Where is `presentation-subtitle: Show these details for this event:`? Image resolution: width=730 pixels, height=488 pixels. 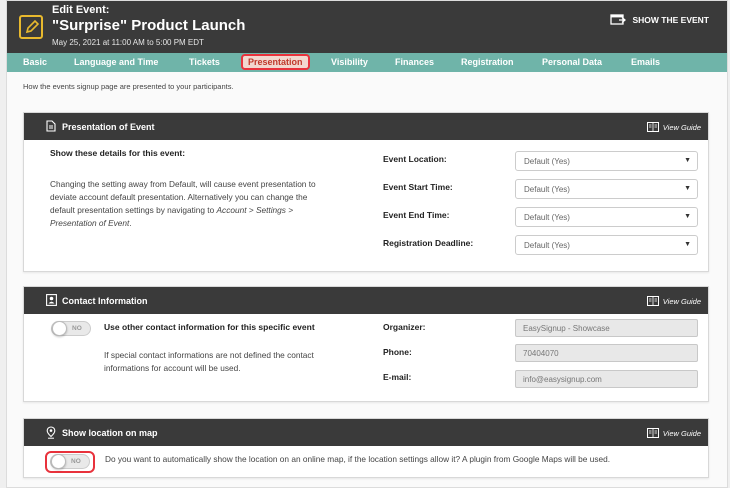
presentation-subtitle: Show these details for this event: is located at coordinates (118, 153).